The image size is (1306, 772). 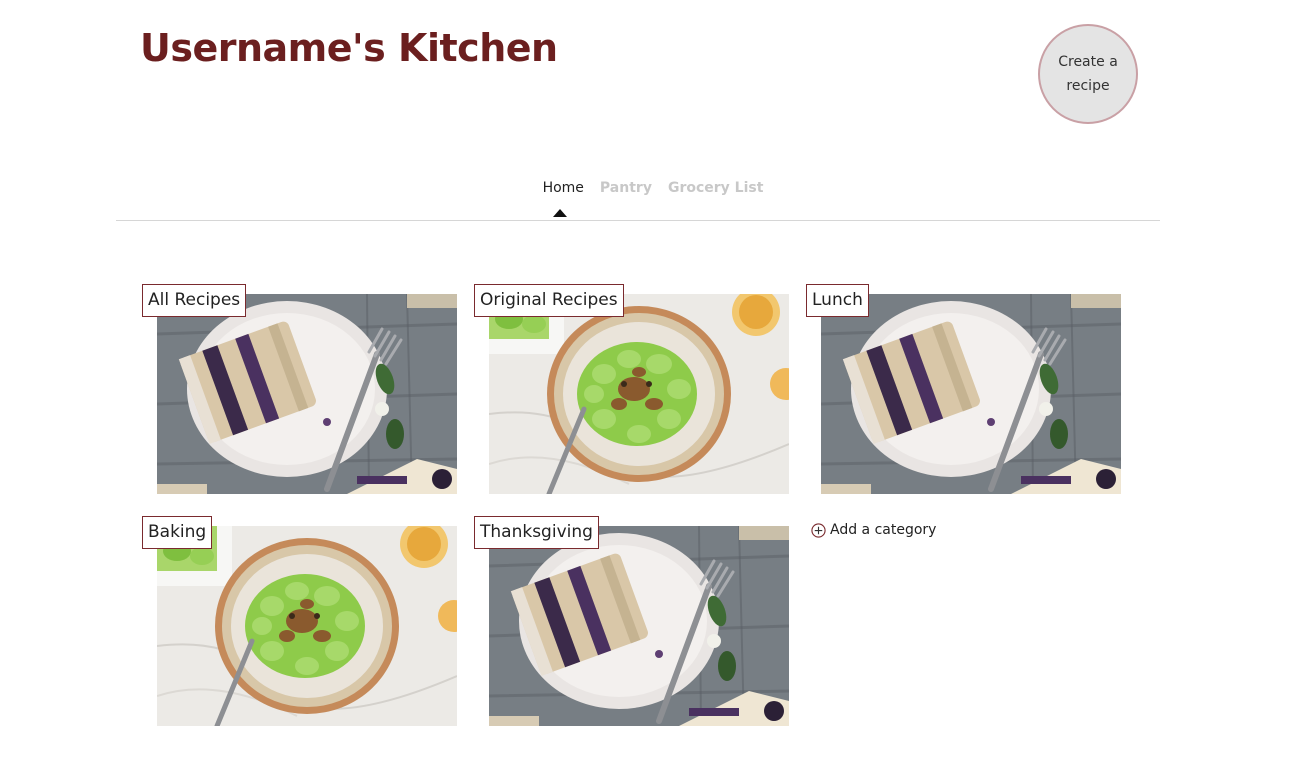 What do you see at coordinates (194, 300) in the screenshot?
I see `category-label: All Recipes` at bounding box center [194, 300].